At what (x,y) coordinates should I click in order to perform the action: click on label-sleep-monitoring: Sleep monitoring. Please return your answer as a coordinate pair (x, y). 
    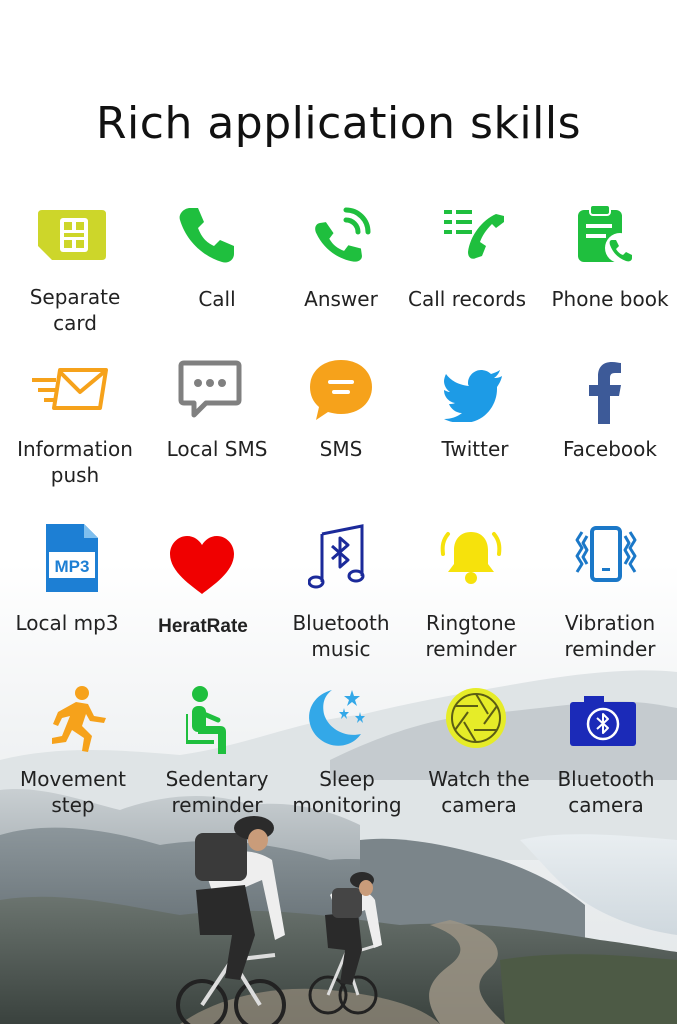
    Looking at the image, I should click on (347, 792).